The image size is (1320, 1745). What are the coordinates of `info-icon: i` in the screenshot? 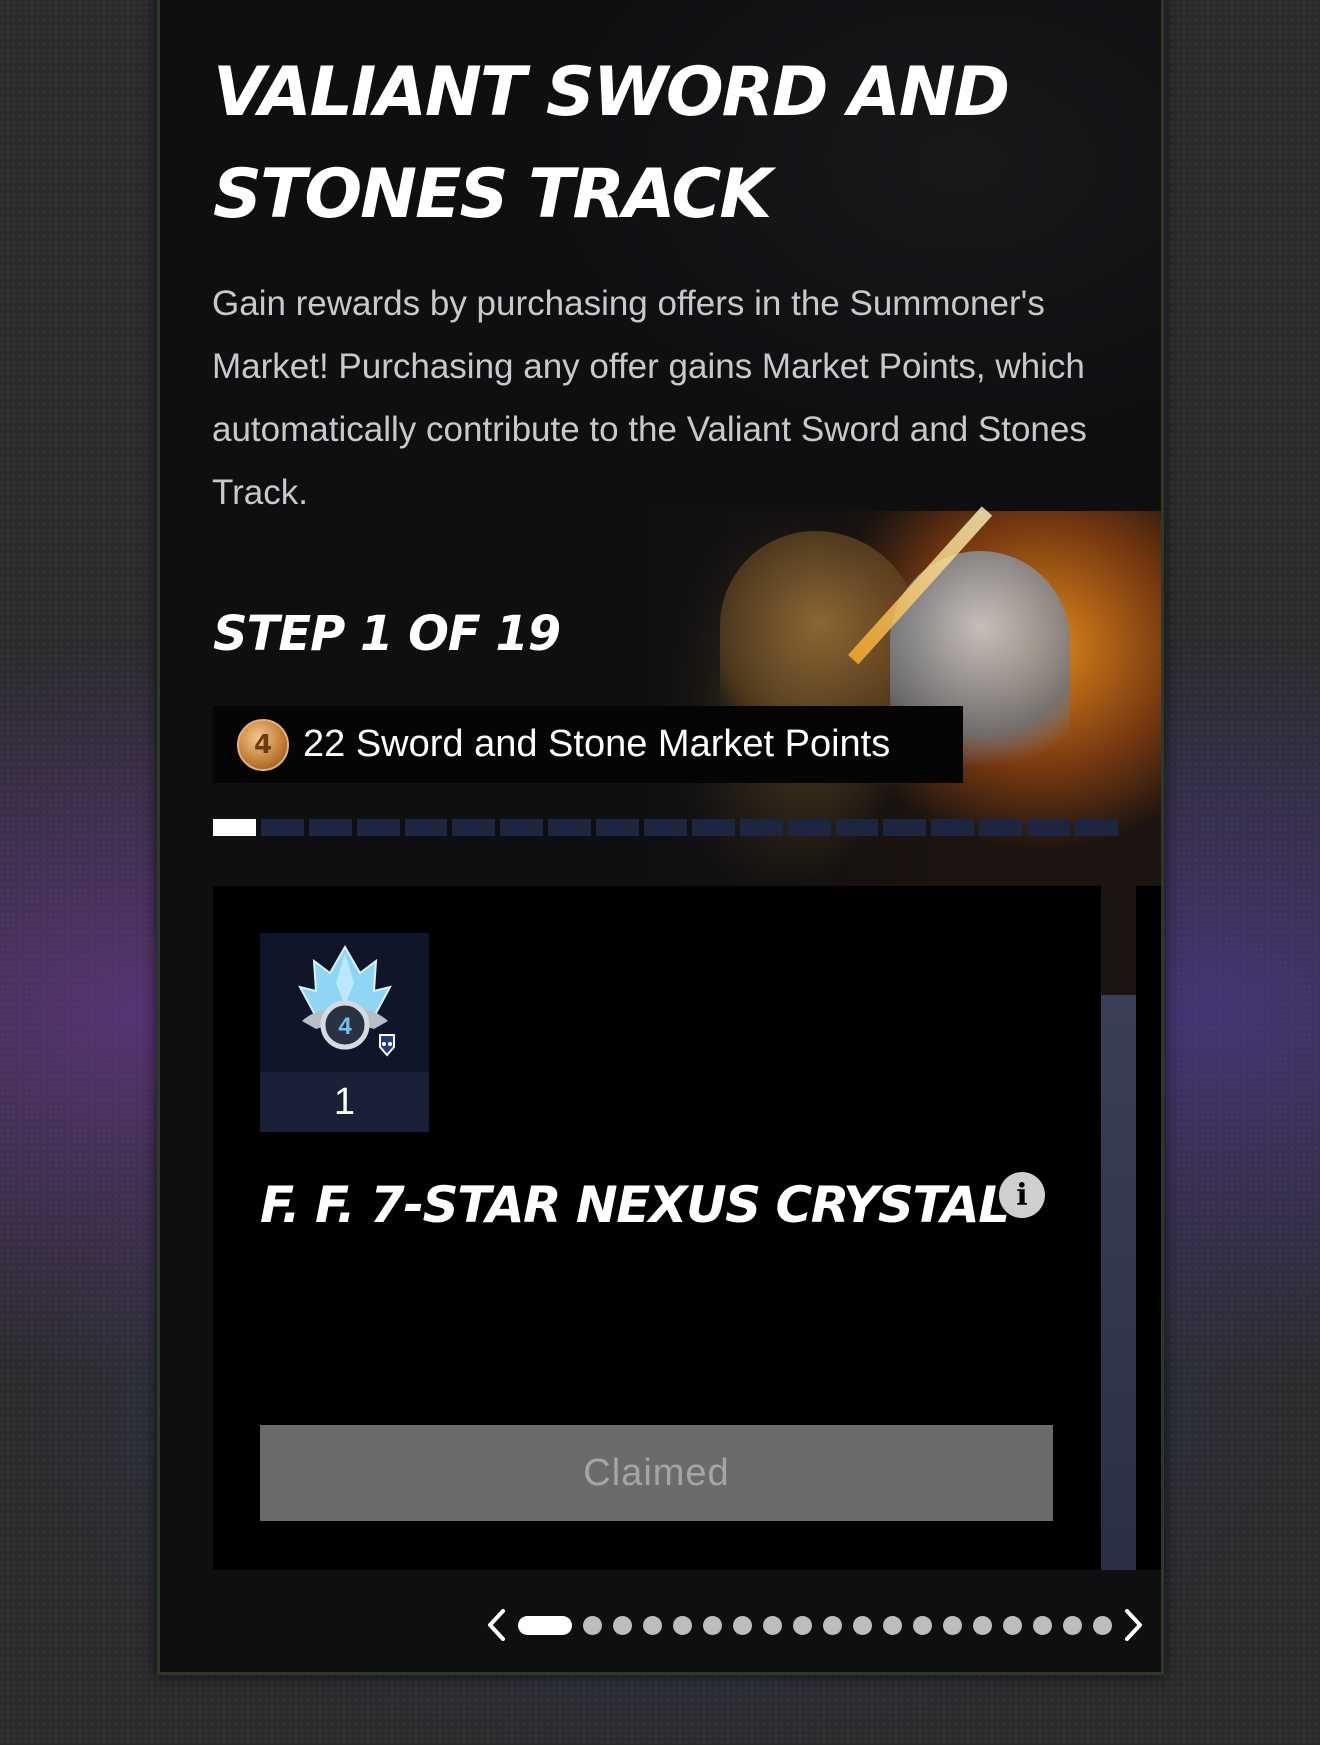 It's located at (1022, 1195).